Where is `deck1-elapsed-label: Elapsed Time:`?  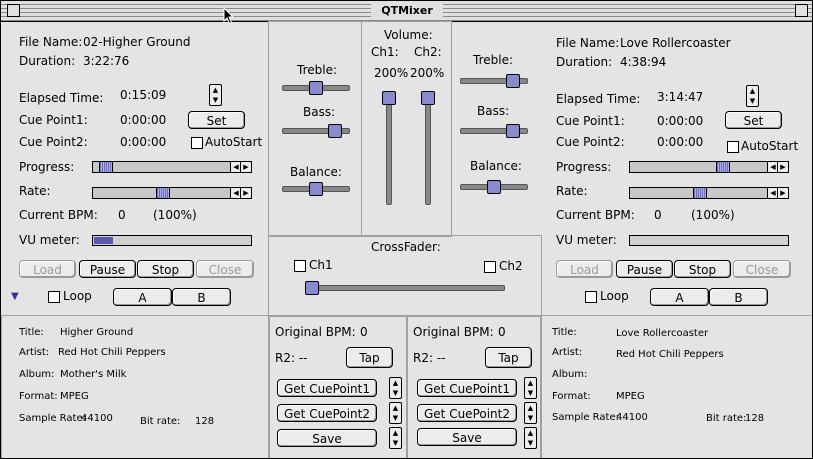 deck1-elapsed-label: Elapsed Time: is located at coordinates (61, 98).